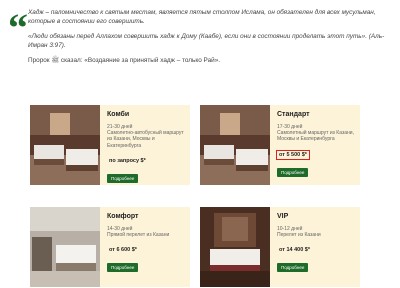 This screenshot has height=288, width=400. I want to click on card-description: Прямой перелет из Казани, so click(138, 235).